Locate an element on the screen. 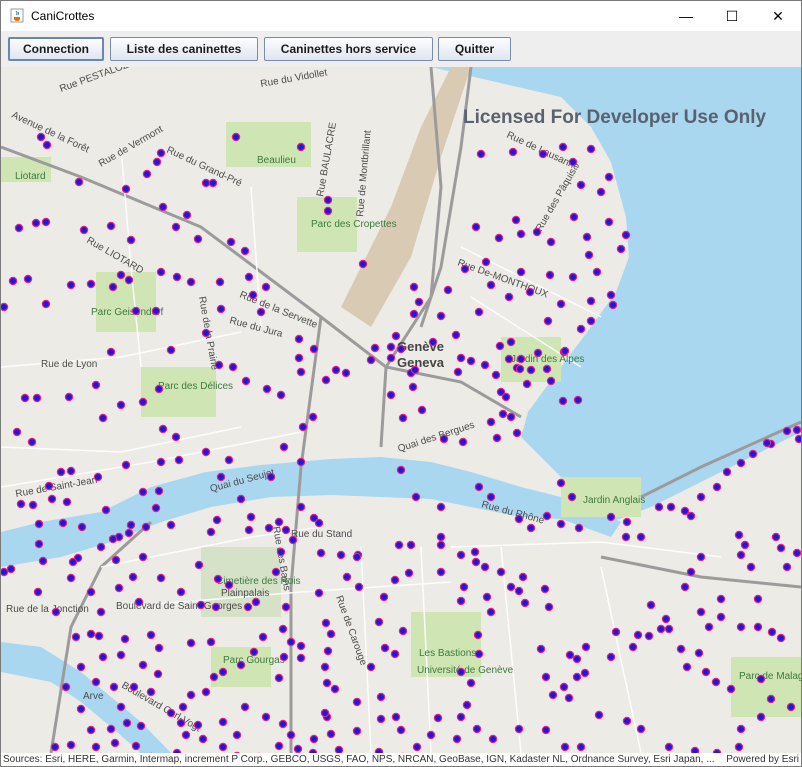 The width and height of the screenshot is (802, 767). caninettes-hors-service-button: Caninettes hors service is located at coordinates (348, 49).